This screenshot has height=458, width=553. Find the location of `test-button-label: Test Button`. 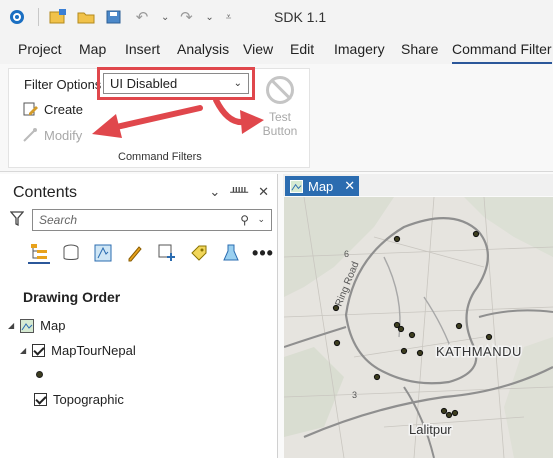

test-button-label: Test Button is located at coordinates (280, 124).